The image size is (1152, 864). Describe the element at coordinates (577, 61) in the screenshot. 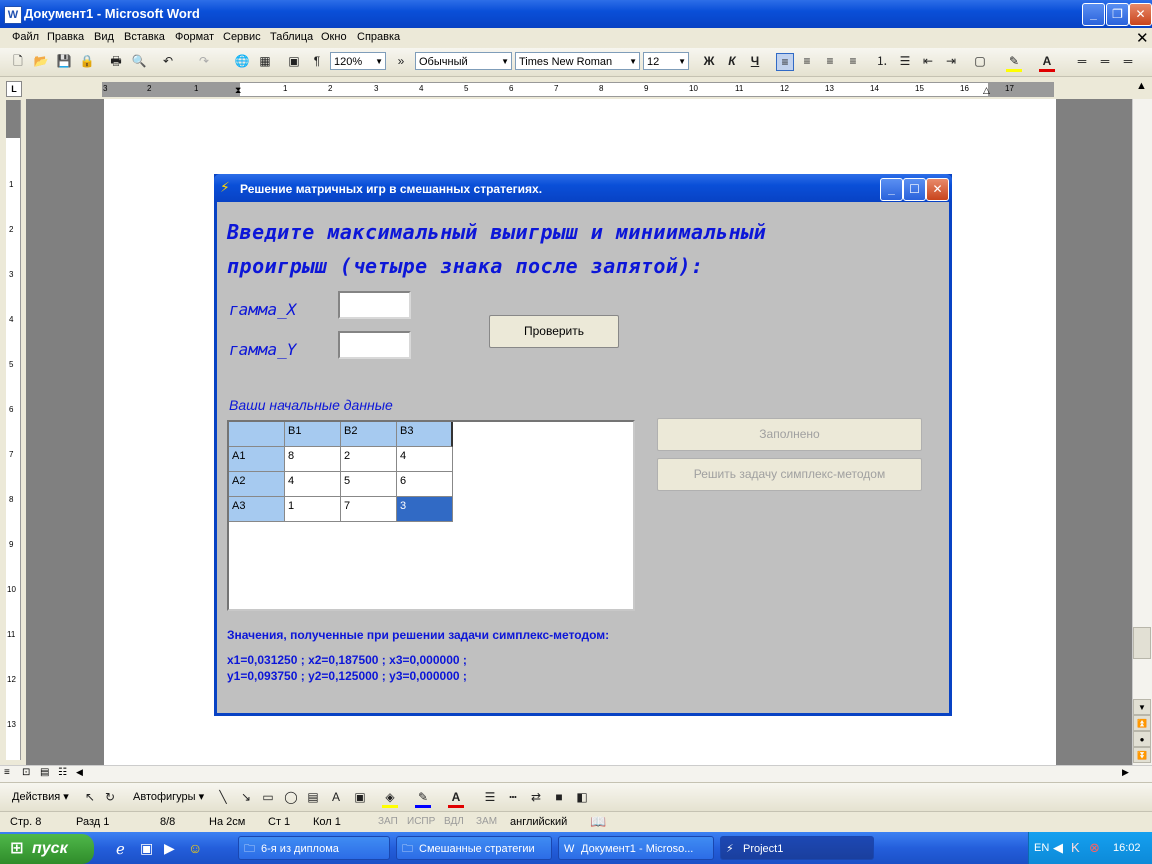

I see `font-combo: Times New Roman ▼` at that location.